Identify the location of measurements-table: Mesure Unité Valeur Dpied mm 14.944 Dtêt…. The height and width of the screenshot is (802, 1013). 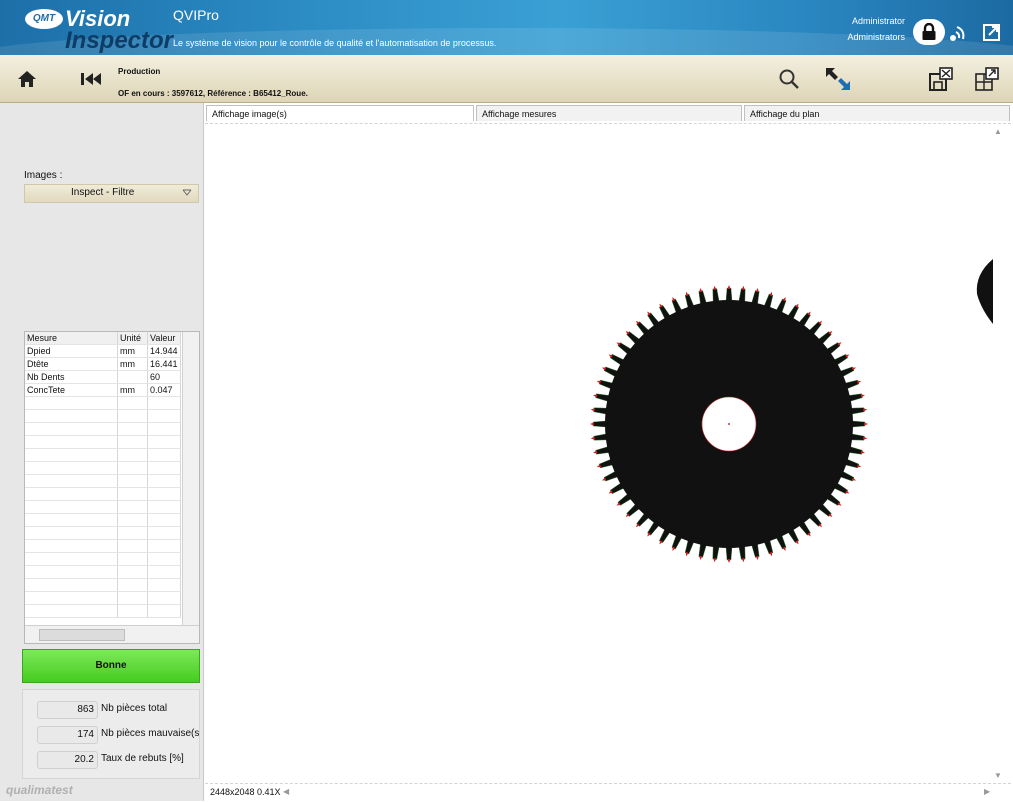
(103, 475).